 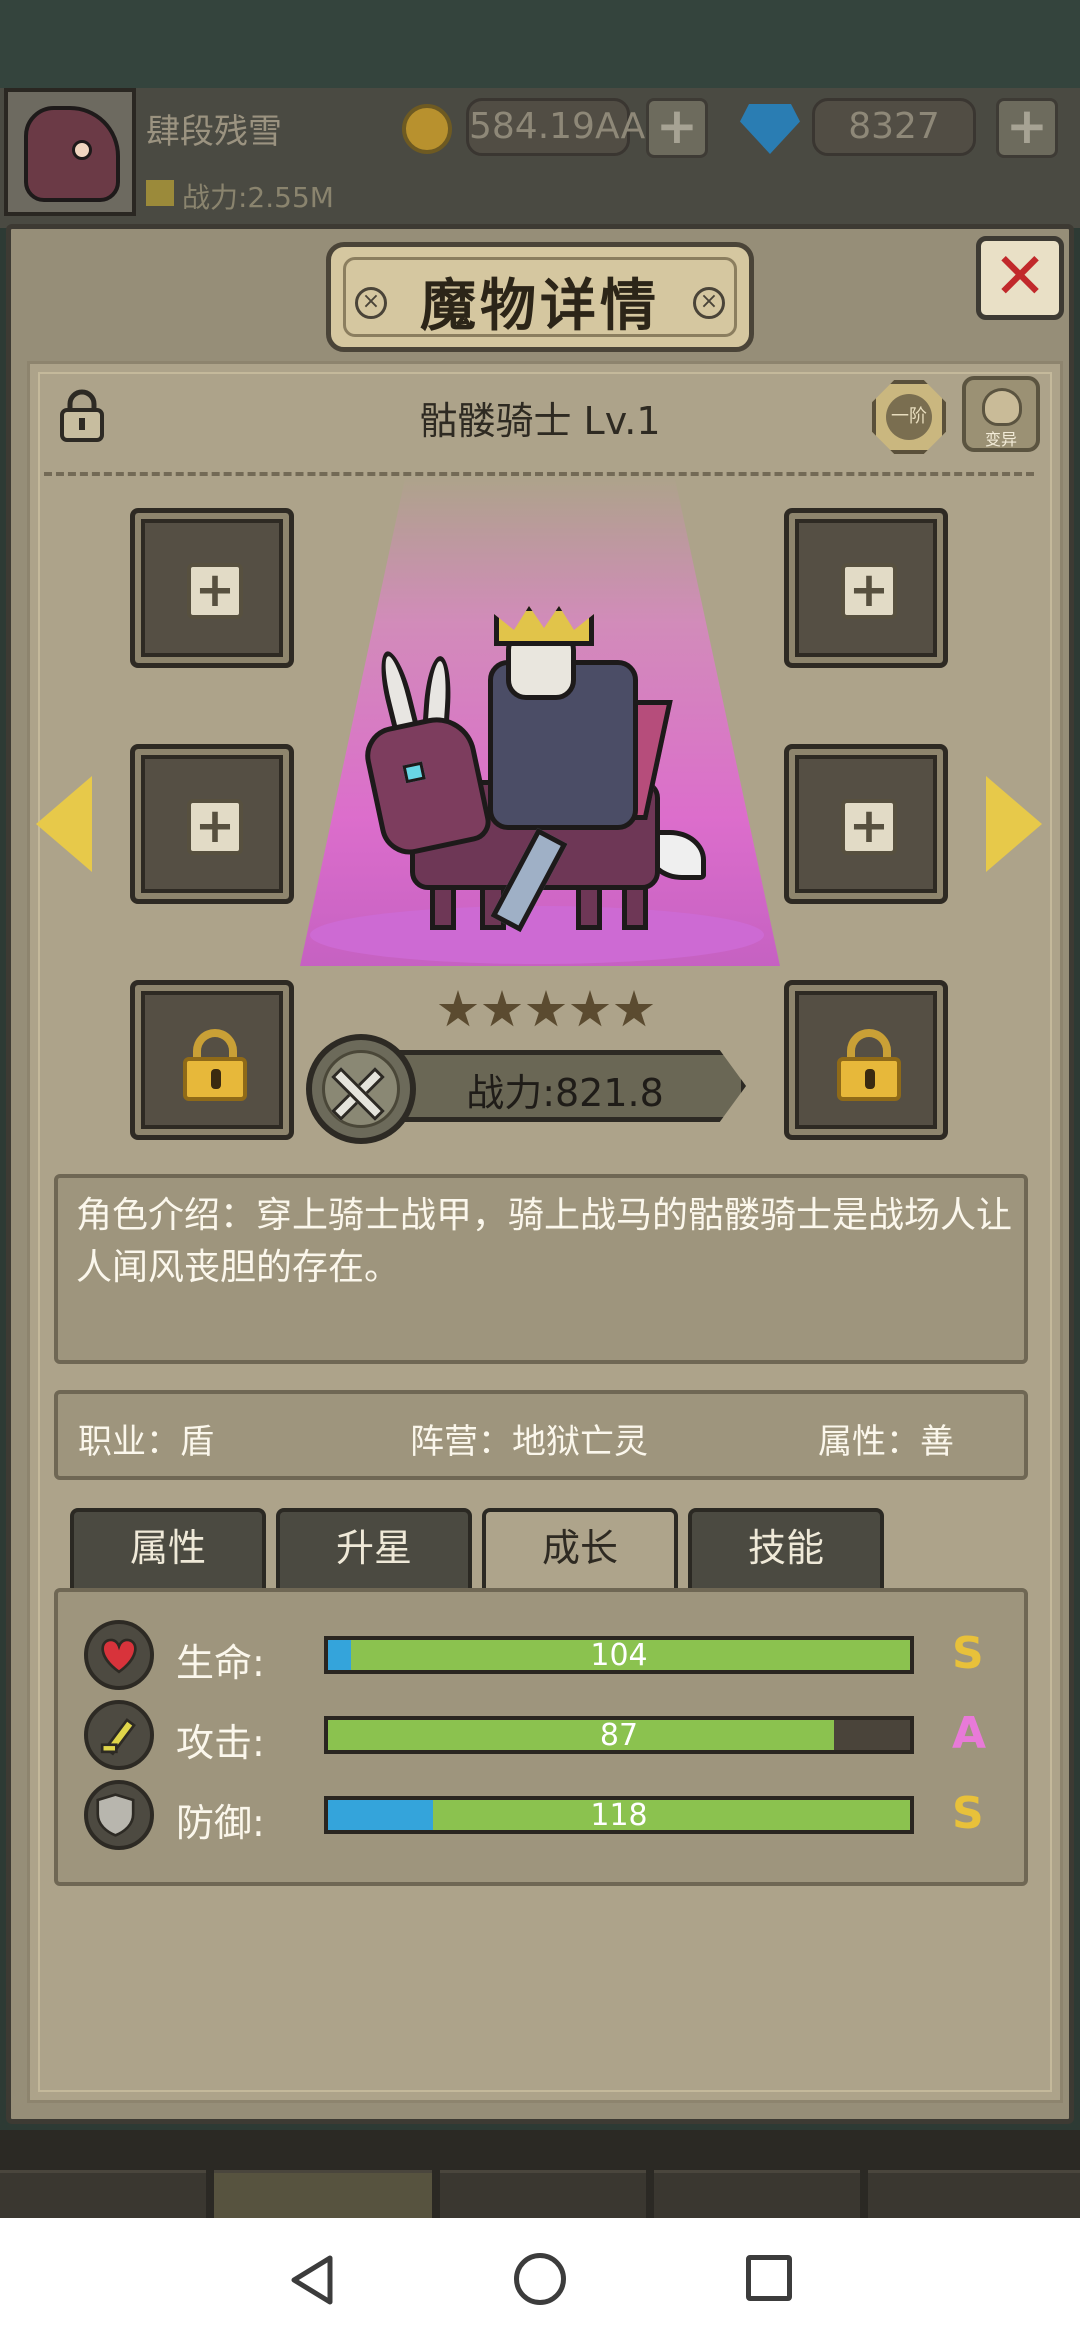 I want to click on tab-0: 属性, so click(x=168, y=1548).